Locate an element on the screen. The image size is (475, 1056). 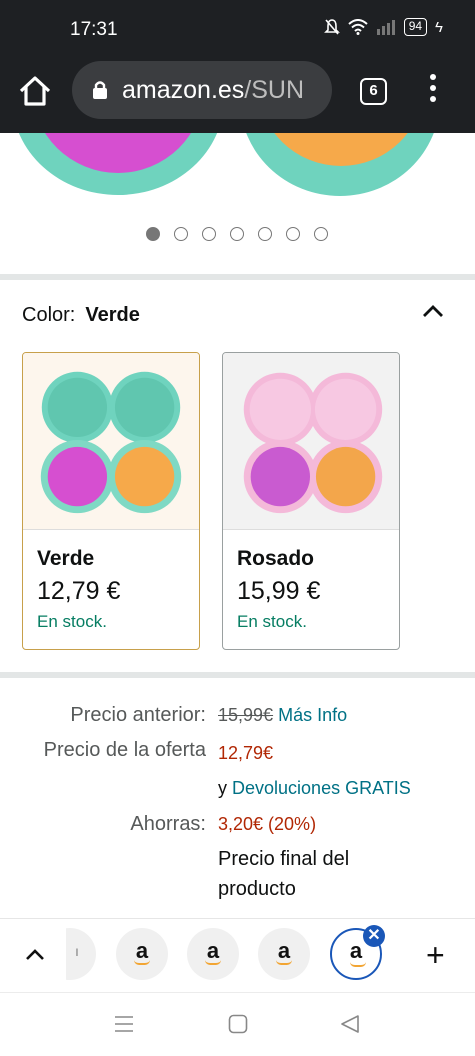
home-nav-icon is located at coordinates (238, 1024).